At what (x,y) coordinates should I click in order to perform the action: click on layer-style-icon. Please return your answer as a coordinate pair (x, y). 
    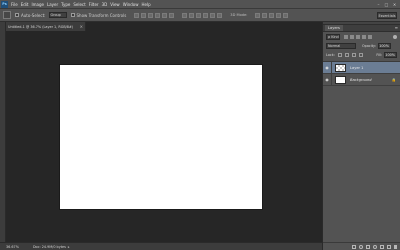
    Looking at the image, I should click on (361, 246).